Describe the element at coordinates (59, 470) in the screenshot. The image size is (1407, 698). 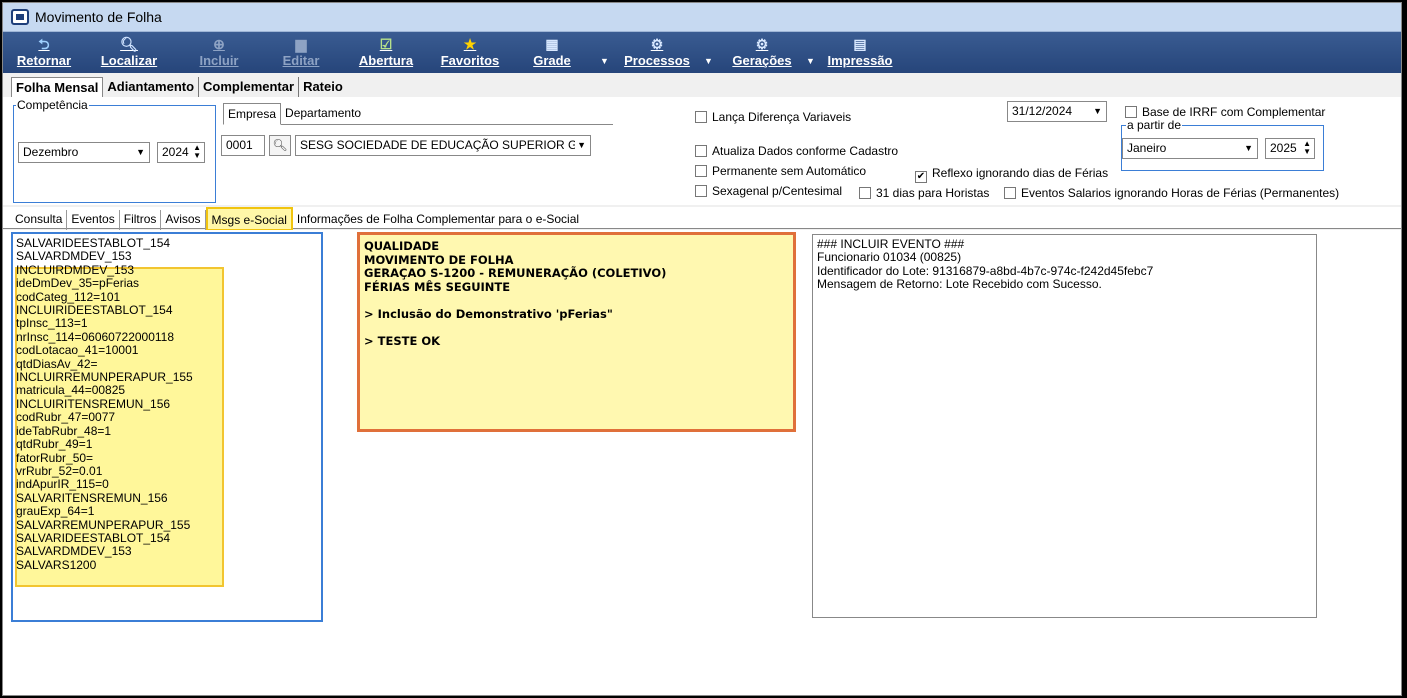
I see `message-line: vrRubr_52=0.01` at that location.